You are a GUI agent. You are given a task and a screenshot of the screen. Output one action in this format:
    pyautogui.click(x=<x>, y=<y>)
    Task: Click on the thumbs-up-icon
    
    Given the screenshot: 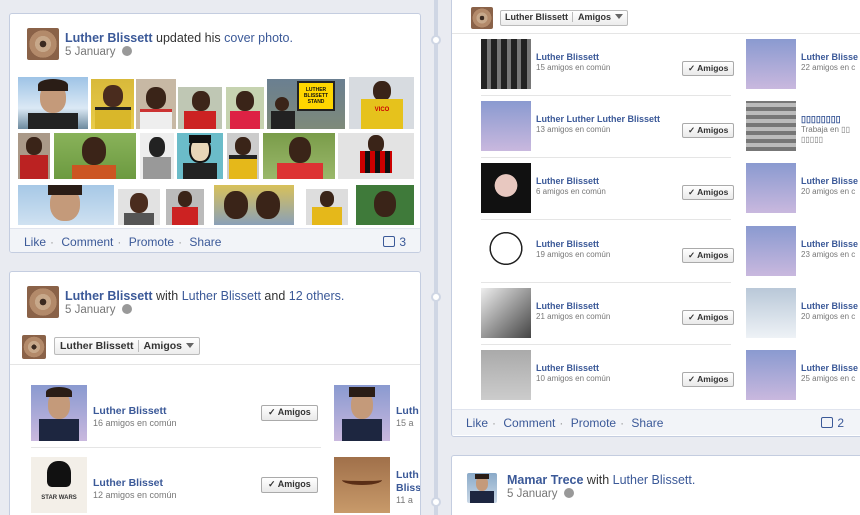 What is the action you would take?
    pyautogui.click(x=389, y=241)
    